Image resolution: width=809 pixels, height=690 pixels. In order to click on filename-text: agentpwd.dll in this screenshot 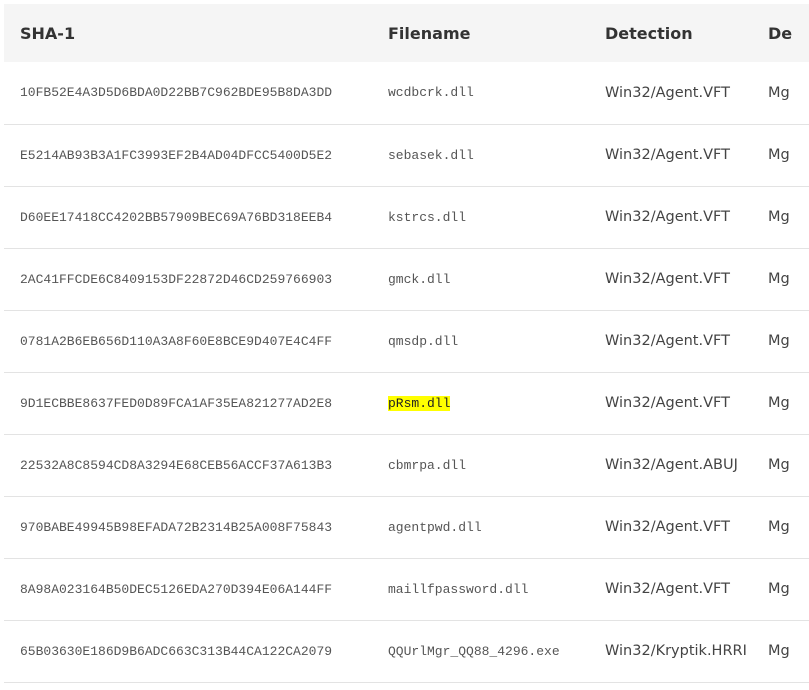, I will do `click(435, 527)`.